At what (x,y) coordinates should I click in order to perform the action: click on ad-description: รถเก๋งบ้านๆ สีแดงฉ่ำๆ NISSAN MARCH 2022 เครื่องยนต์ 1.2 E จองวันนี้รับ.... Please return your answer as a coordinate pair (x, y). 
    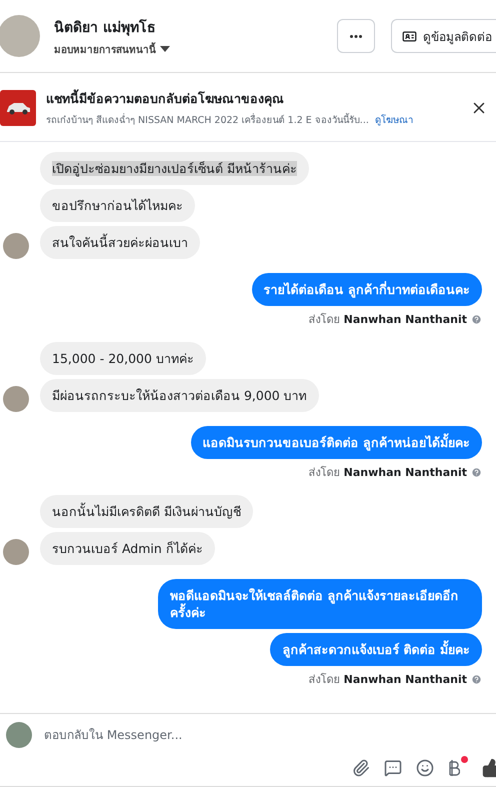
    Looking at the image, I should click on (207, 119).